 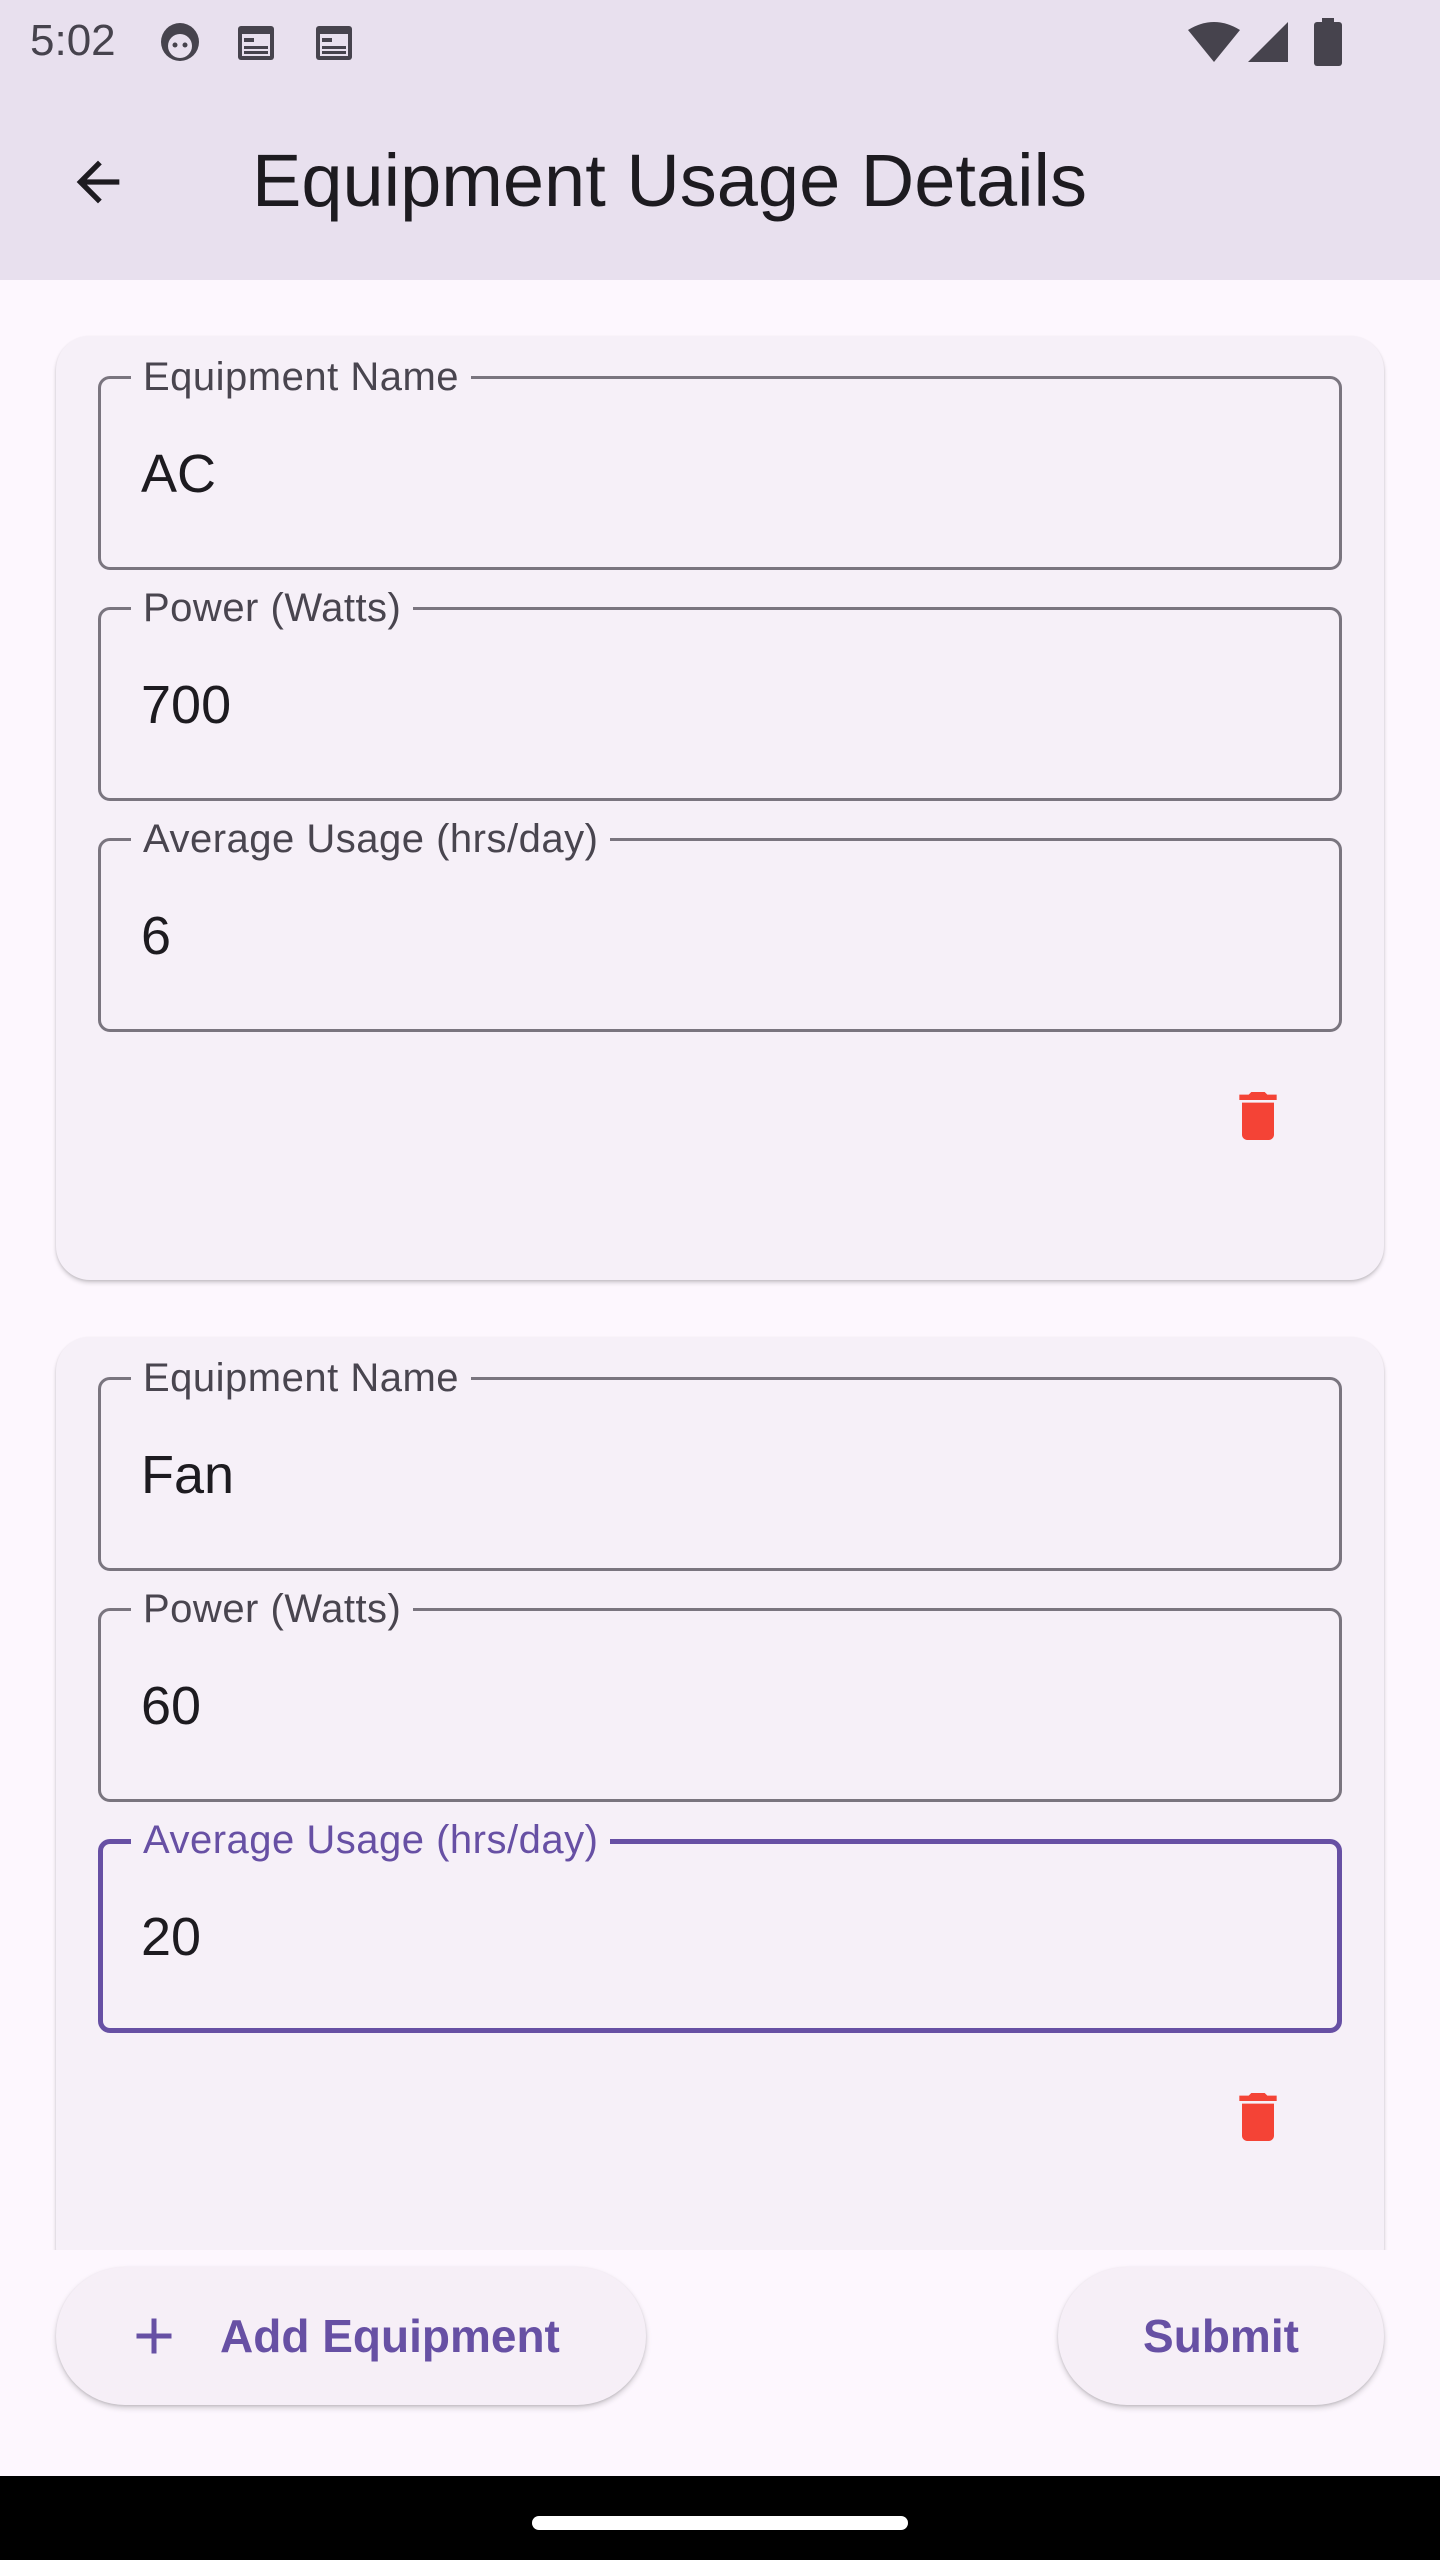 I want to click on equipment-name-field: Equipment Name AC, so click(x=720, y=461).